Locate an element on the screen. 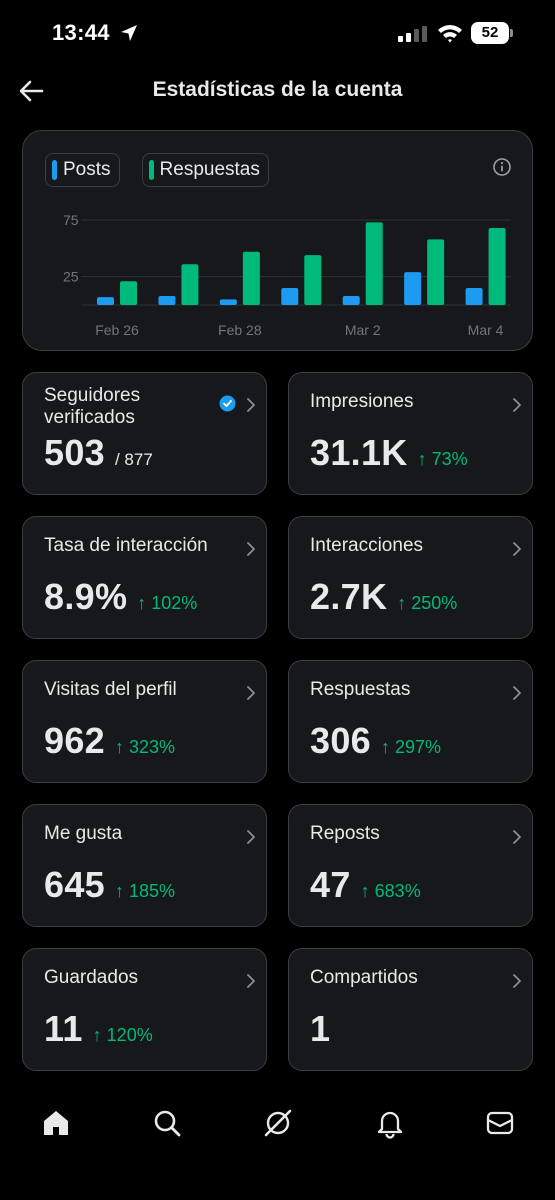 This screenshot has width=555, height=1200. stat-card: Impresiones 31.1K ↑ 73% is located at coordinates (410, 433).